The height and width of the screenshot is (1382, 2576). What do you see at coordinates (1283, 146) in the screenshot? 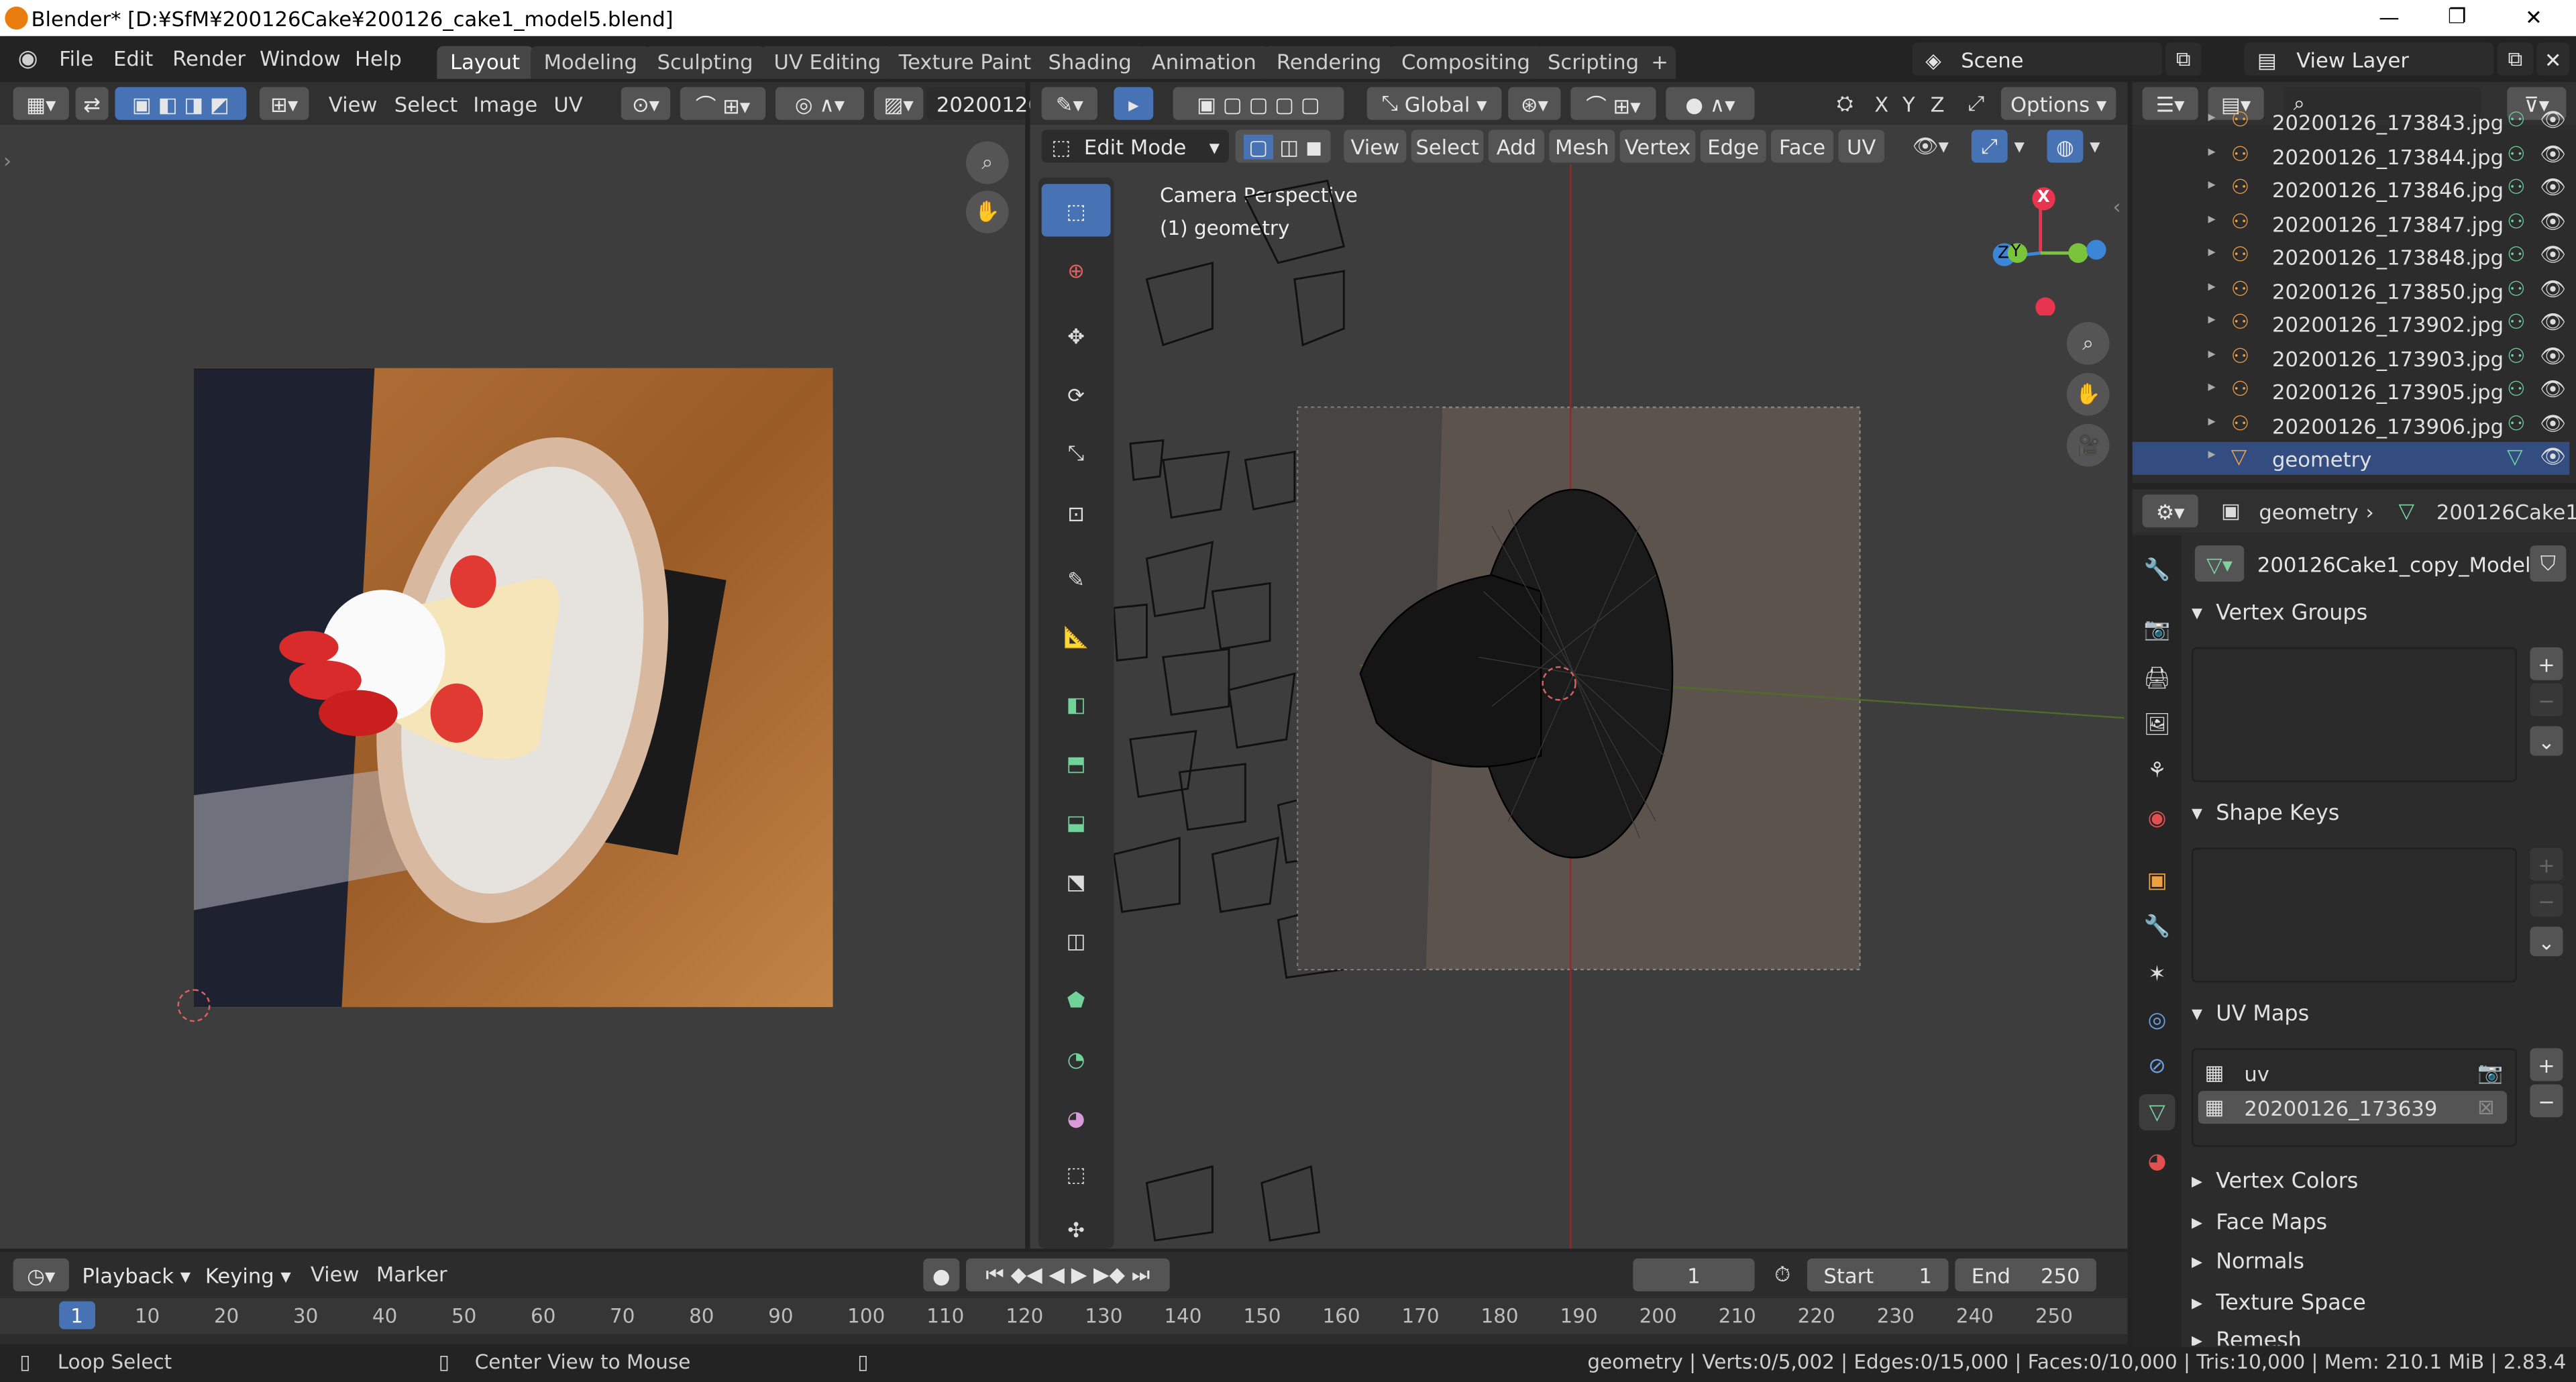
I see `vertex-edge-face-select: ▢ ◫ ◼` at bounding box center [1283, 146].